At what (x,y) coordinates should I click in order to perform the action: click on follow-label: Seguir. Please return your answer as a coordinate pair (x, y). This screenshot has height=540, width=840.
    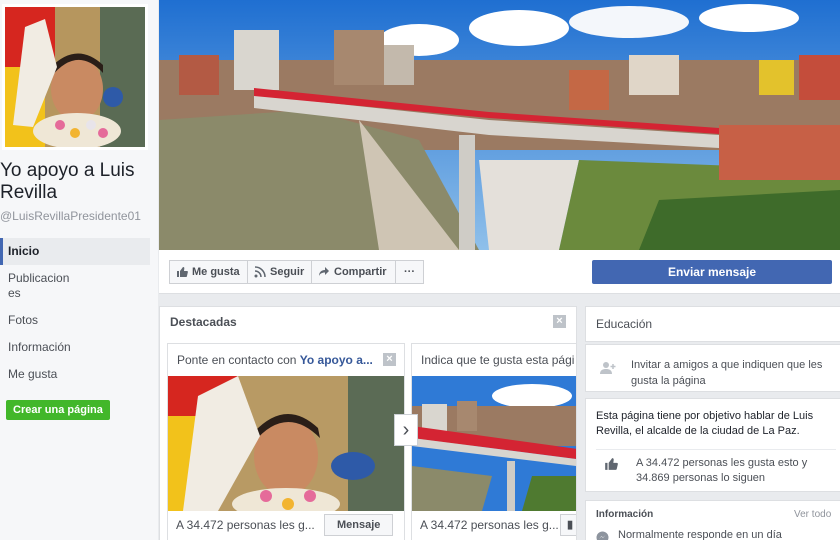
    Looking at the image, I should click on (287, 272).